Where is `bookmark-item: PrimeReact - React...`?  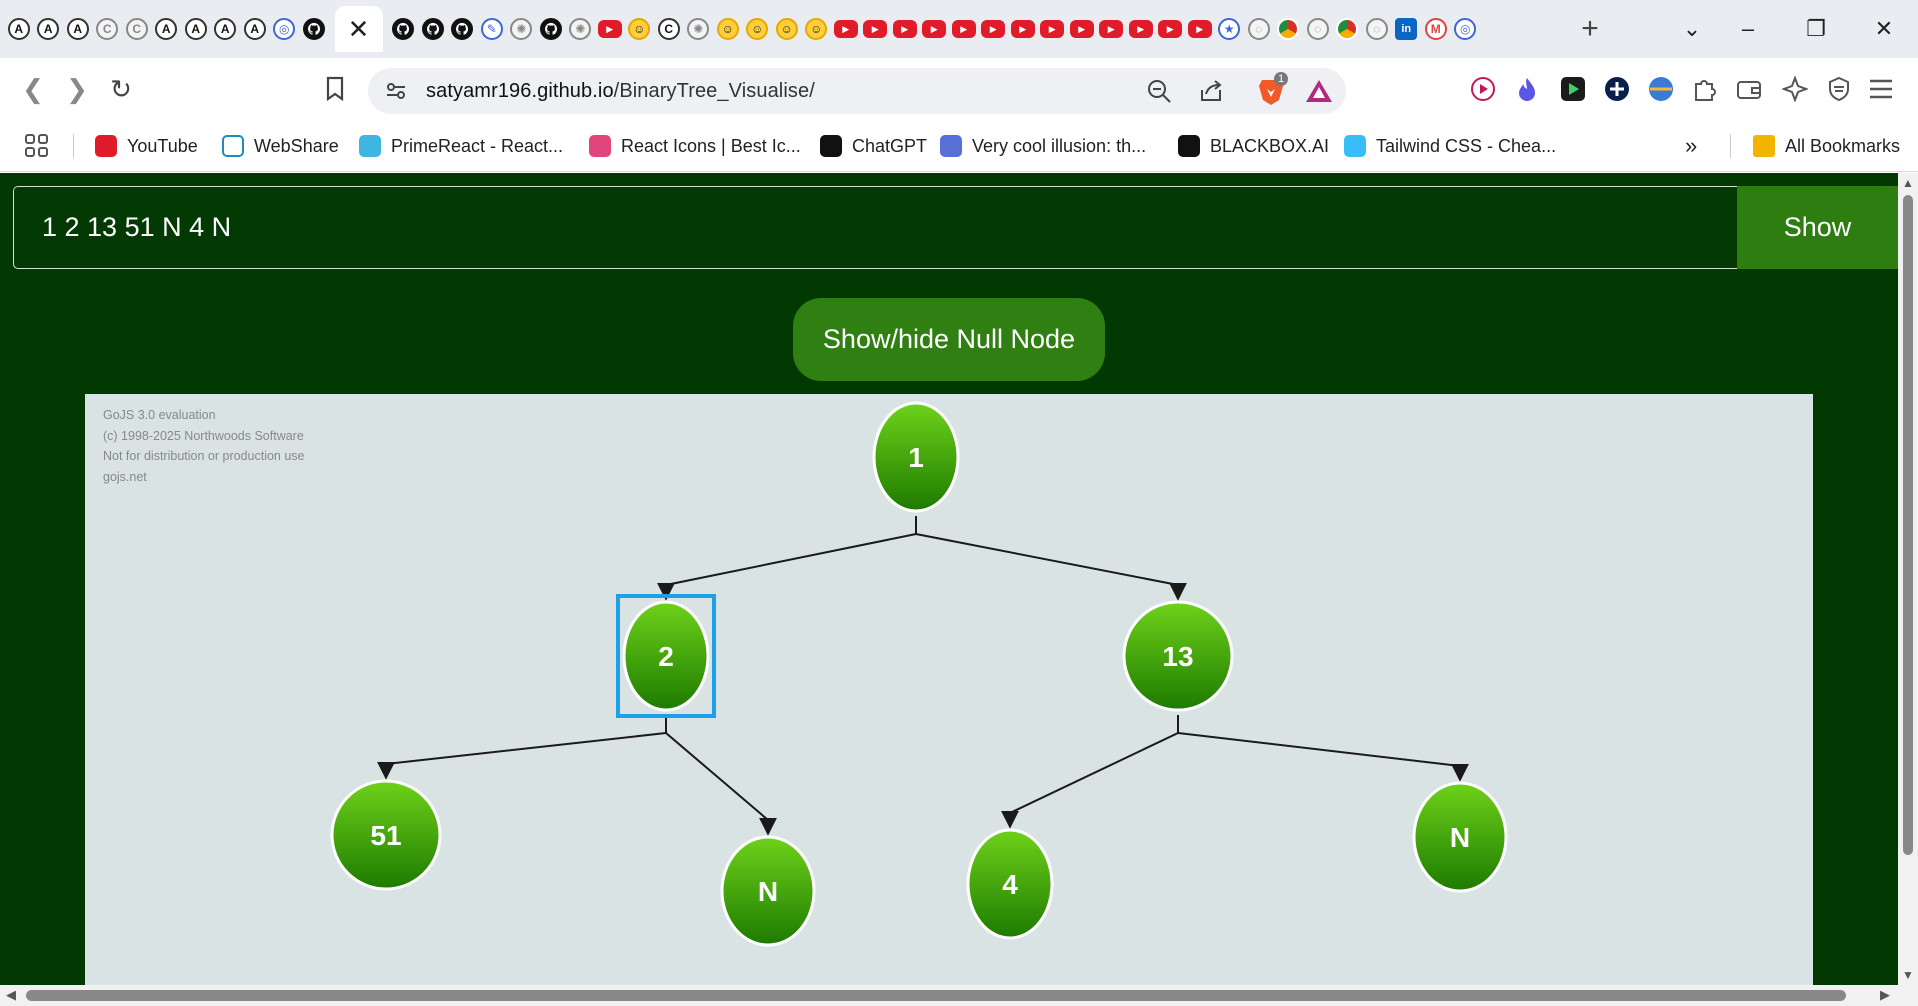 bookmark-item: PrimeReact - React... is located at coordinates (461, 146).